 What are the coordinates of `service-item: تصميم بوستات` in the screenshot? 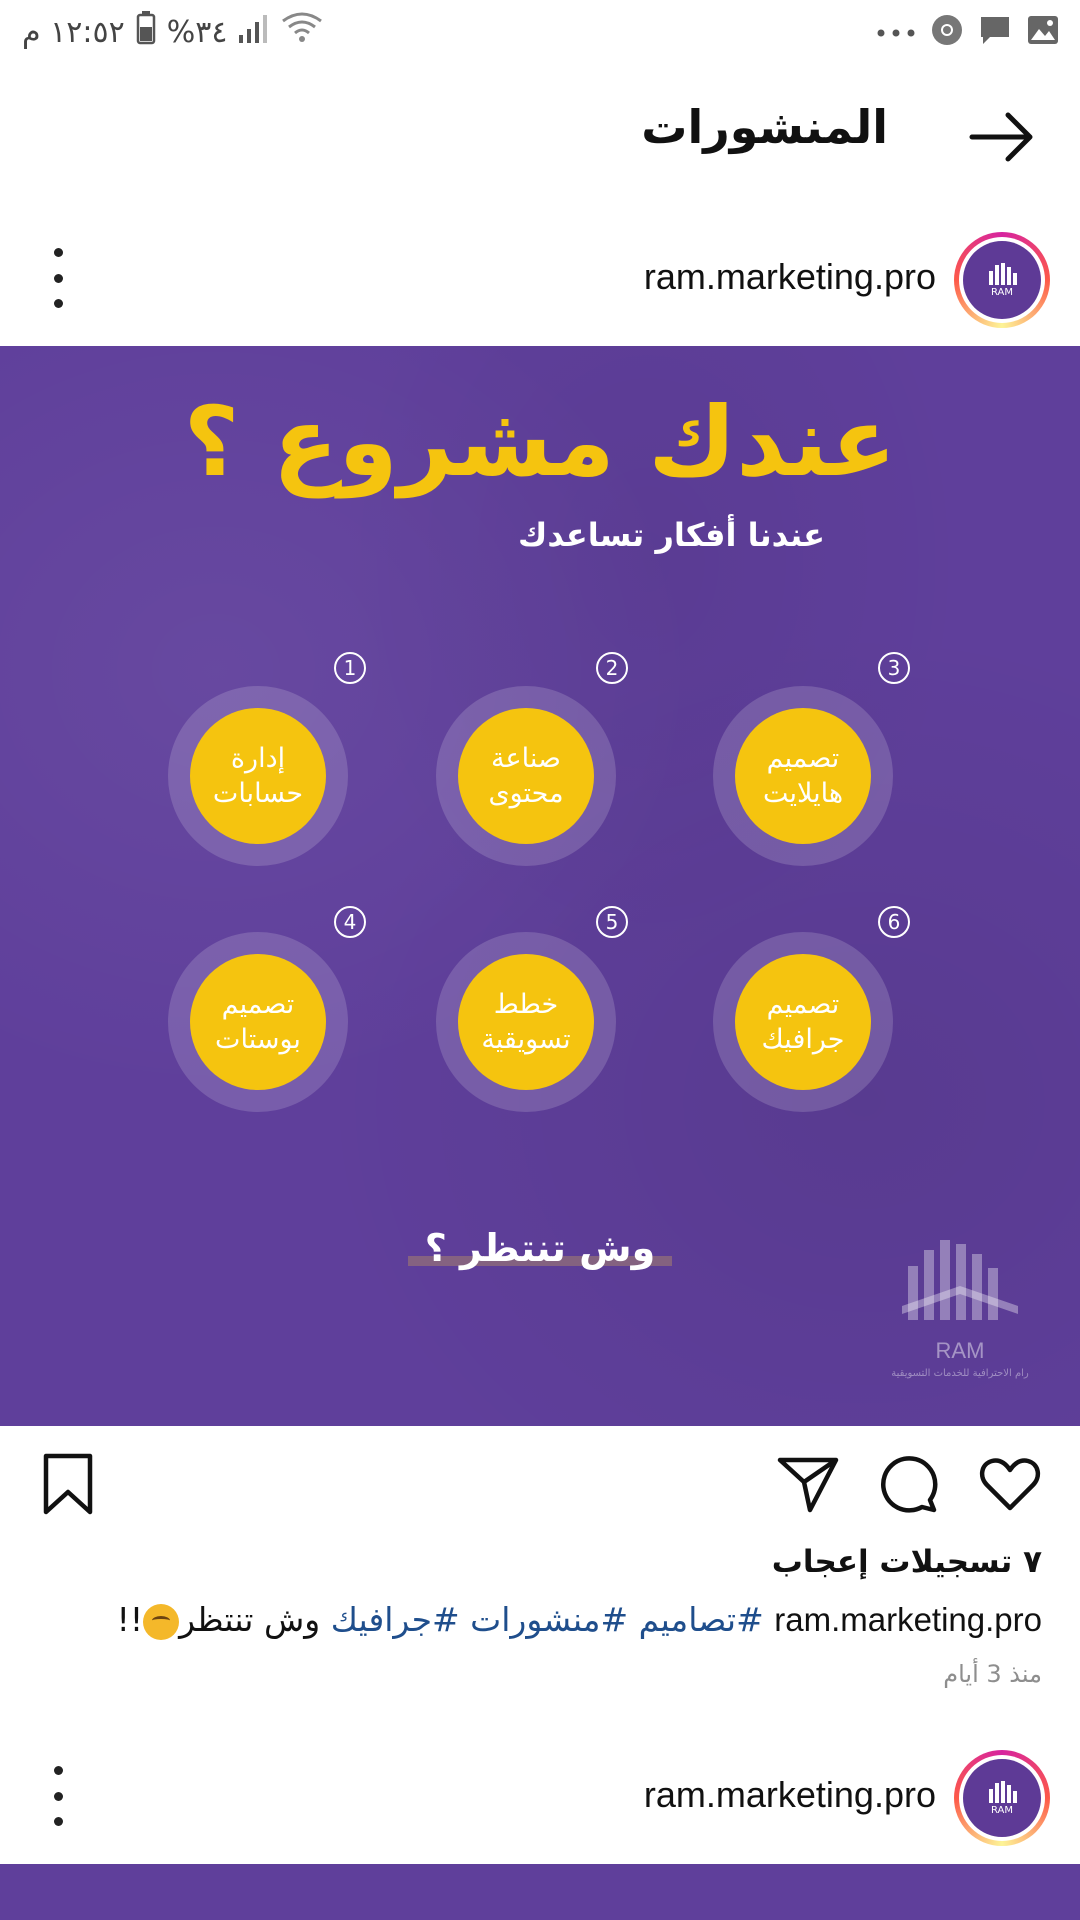 It's located at (258, 1022).